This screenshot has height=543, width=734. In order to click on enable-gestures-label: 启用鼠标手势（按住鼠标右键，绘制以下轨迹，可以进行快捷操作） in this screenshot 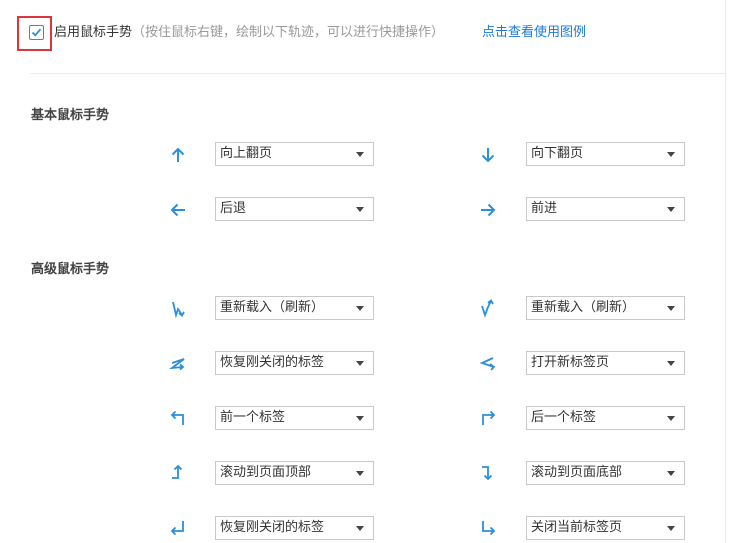, I will do `click(249, 33)`.